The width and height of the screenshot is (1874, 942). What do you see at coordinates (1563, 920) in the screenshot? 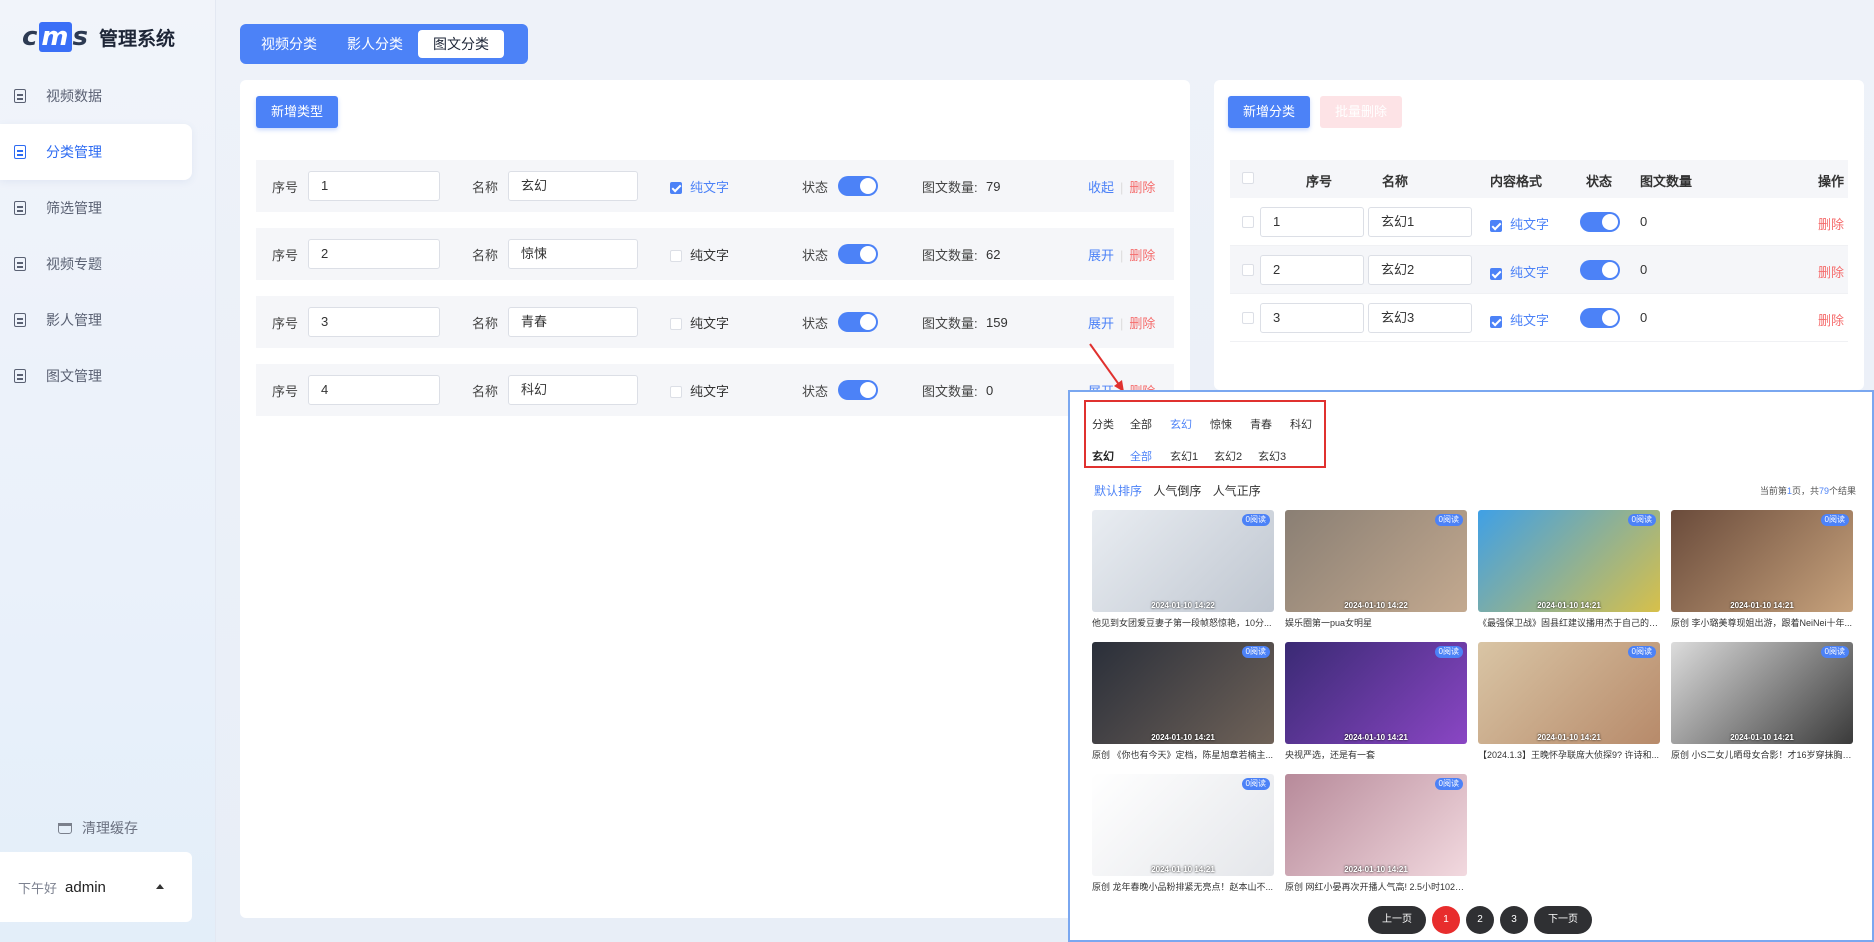
I see `next-page-button: 下一页` at bounding box center [1563, 920].